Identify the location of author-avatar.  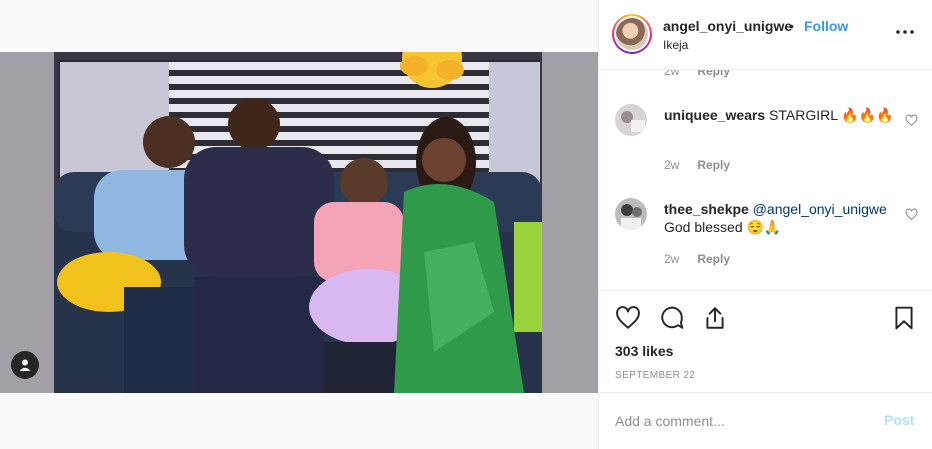
(632, 34).